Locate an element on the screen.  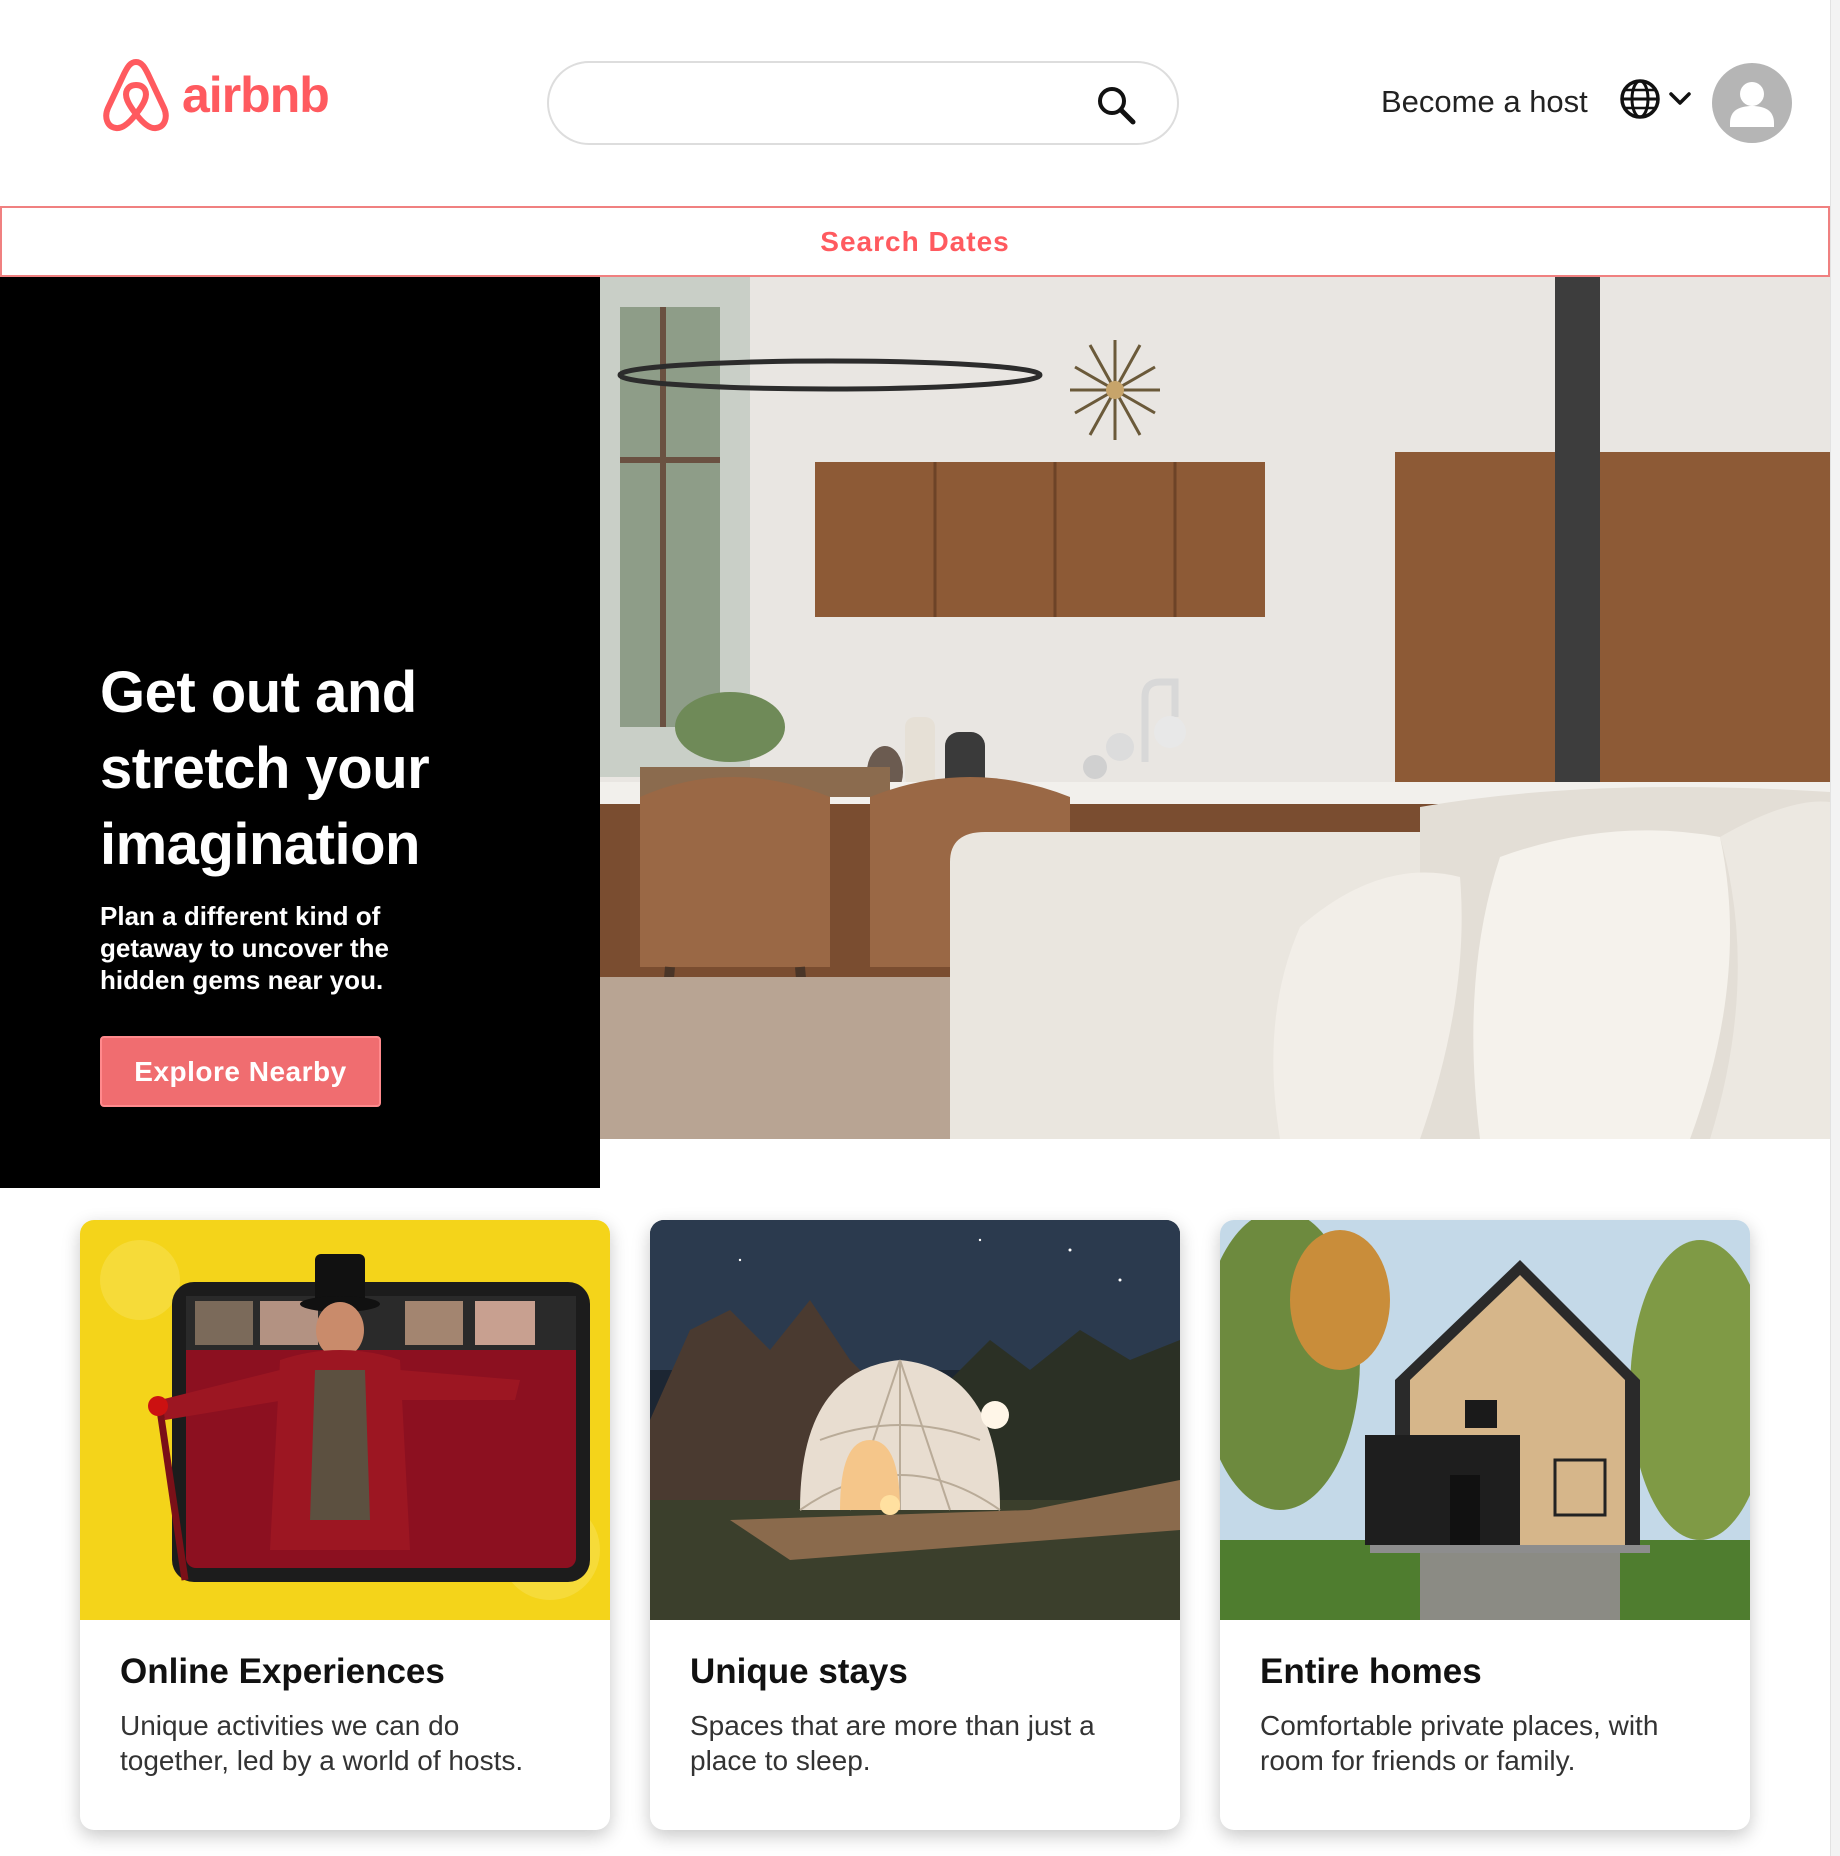
unique-stays-image is located at coordinates (915, 1420).